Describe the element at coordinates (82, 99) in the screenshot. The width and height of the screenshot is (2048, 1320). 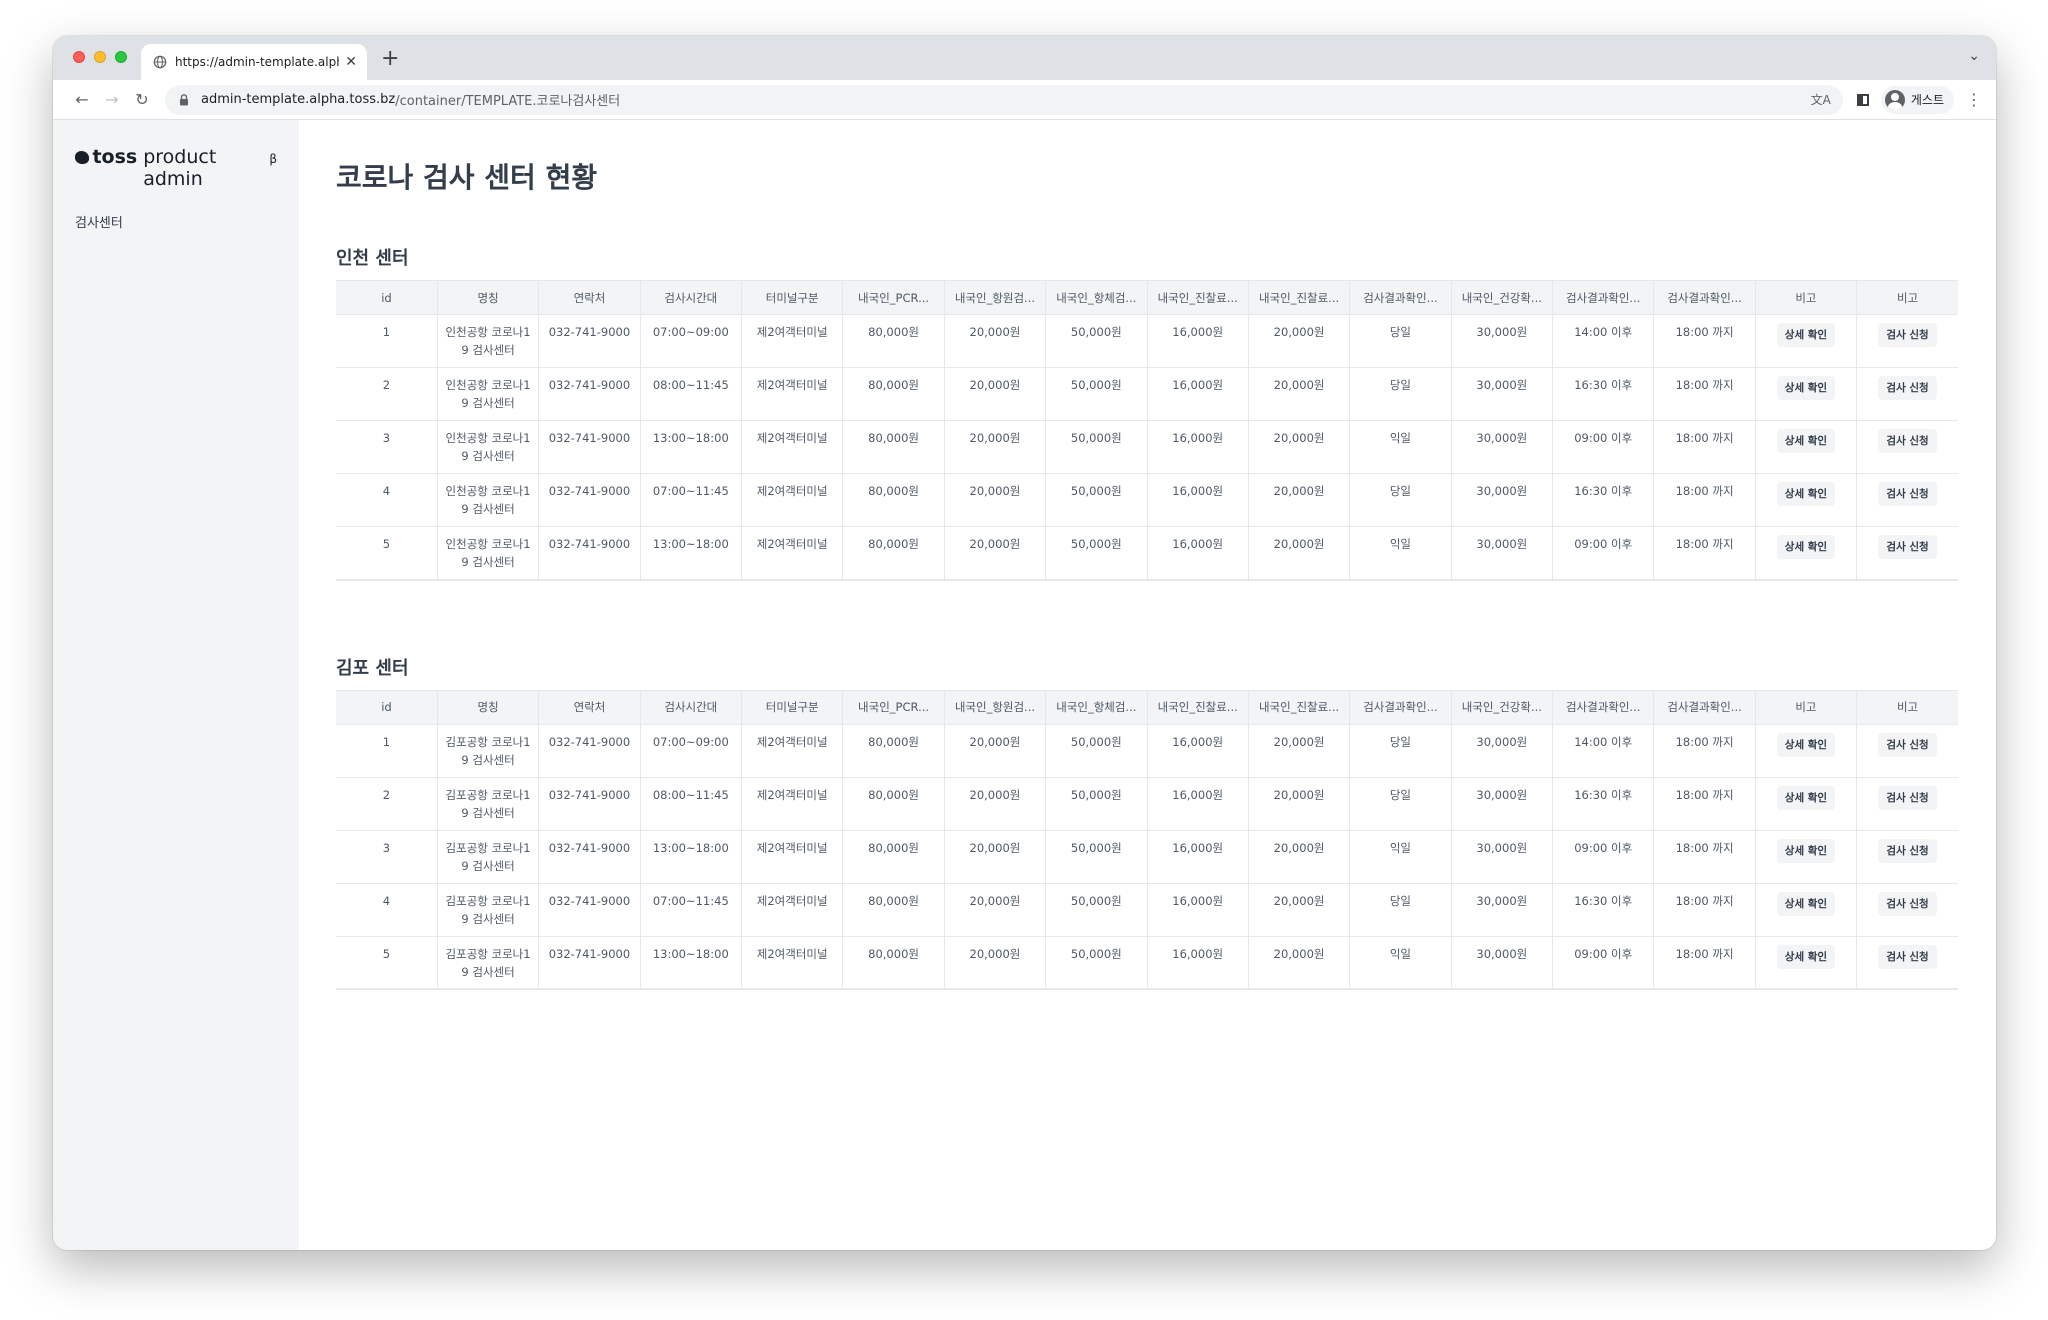
I see `back-arrow-icon: ←` at that location.